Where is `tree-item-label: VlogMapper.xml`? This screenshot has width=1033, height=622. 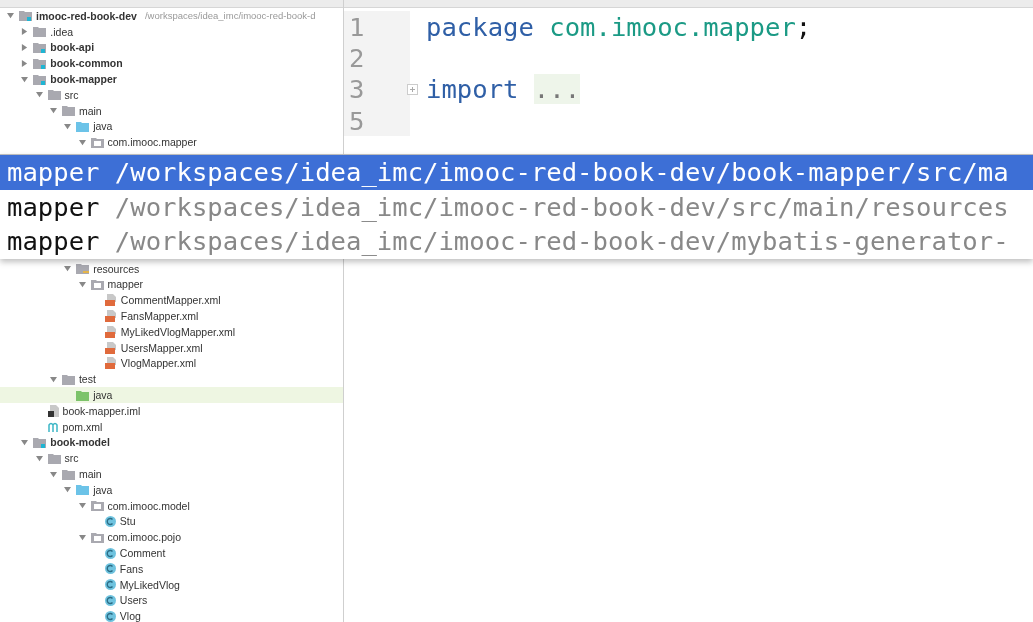
tree-item-label: VlogMapper.xml is located at coordinates (158, 363).